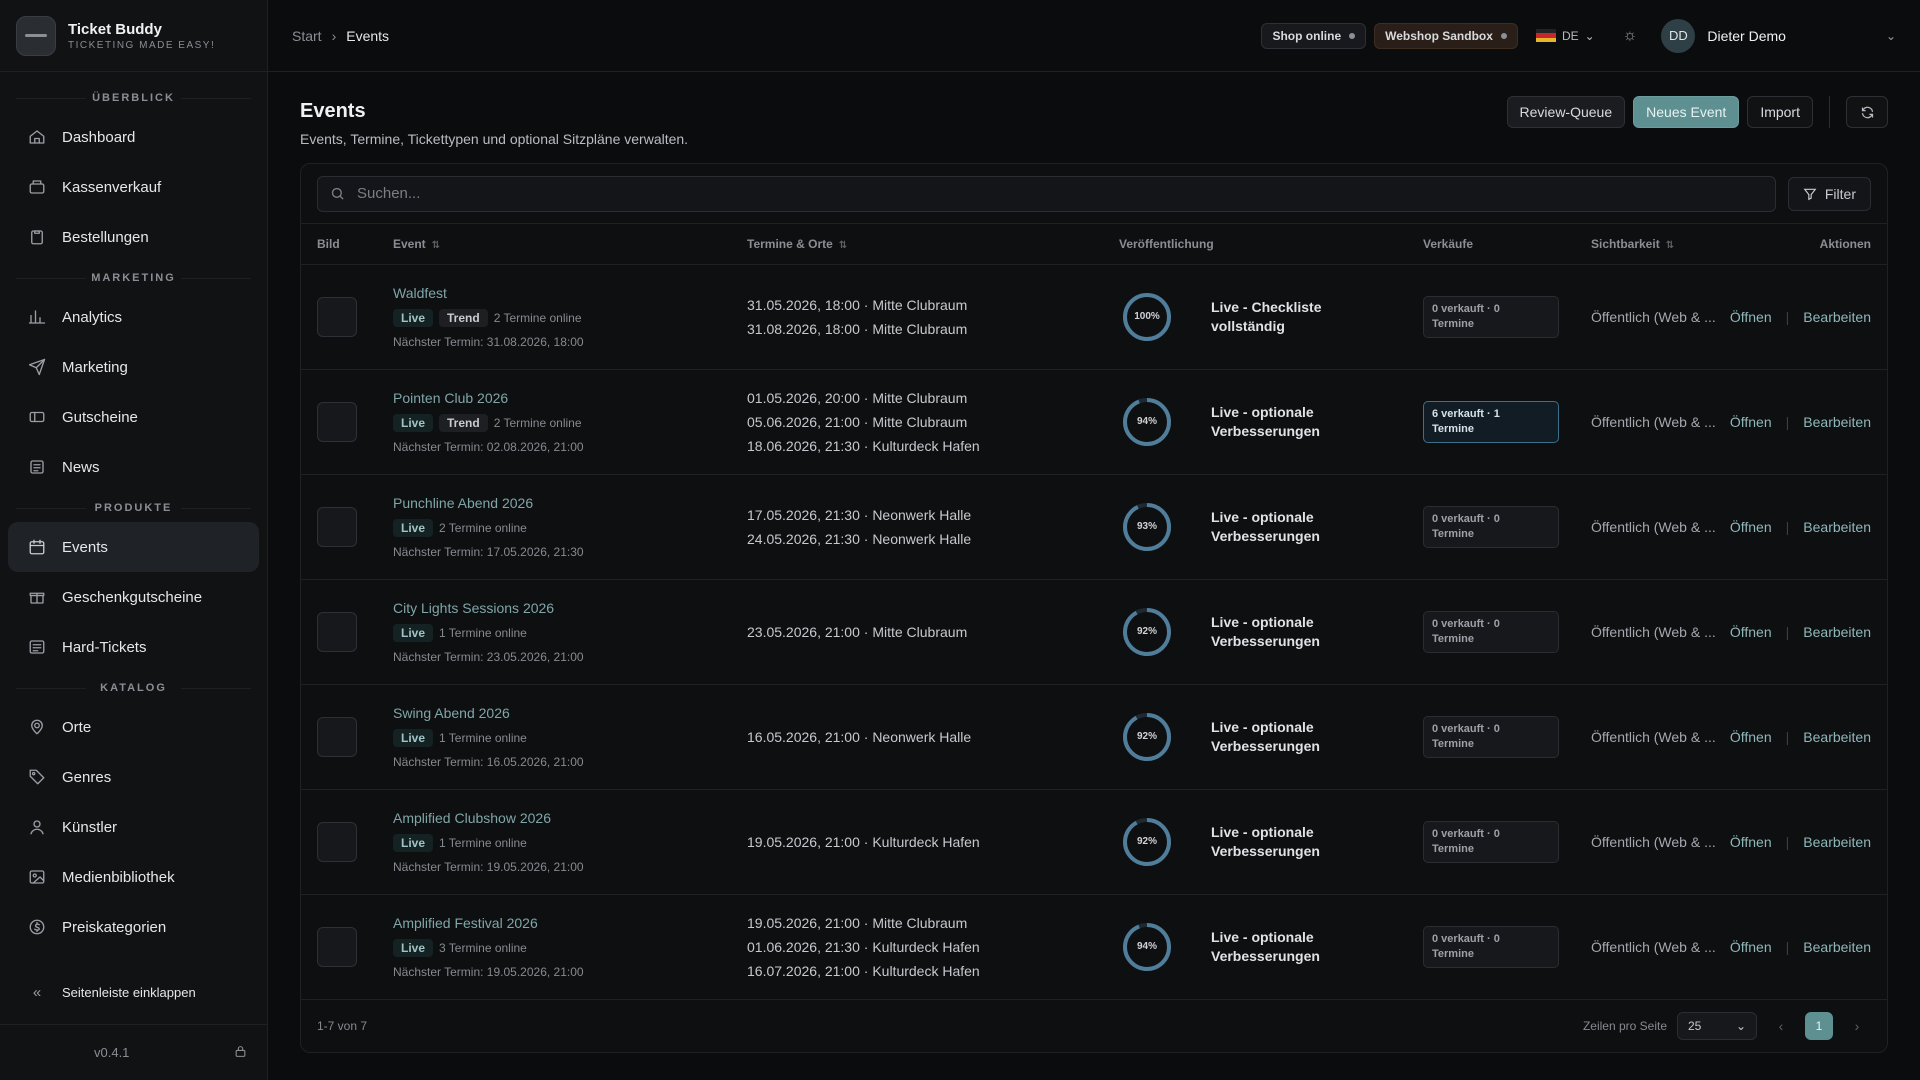 This screenshot has width=1920, height=1080. I want to click on sidebar-item-k-nstler: Künstler, so click(133, 827).